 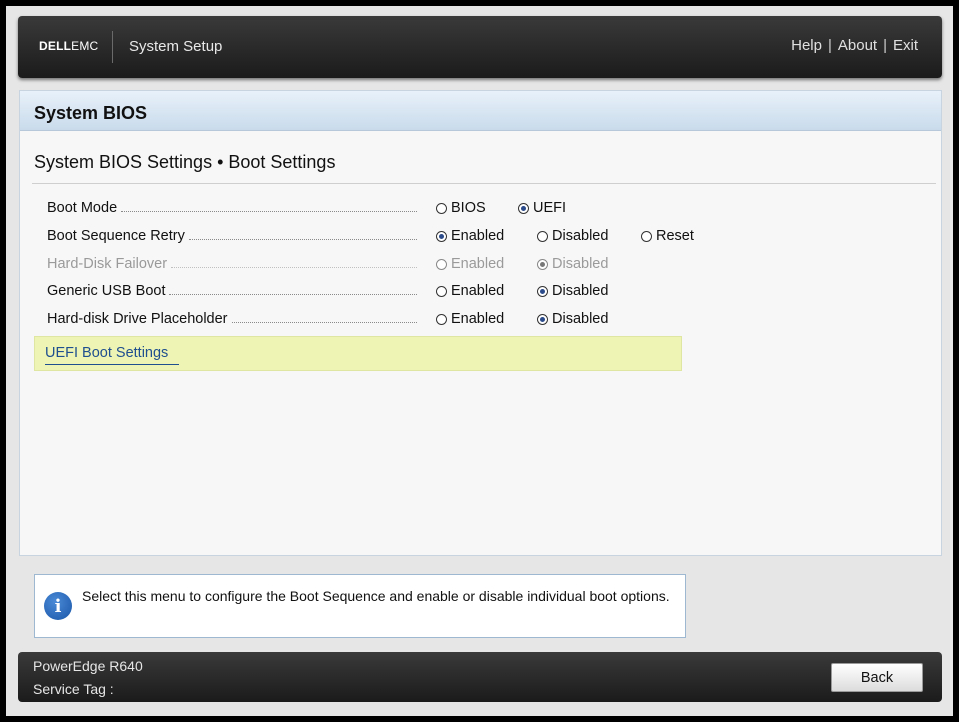 What do you see at coordinates (461, 208) in the screenshot?
I see `radio-boot-mode-bios: BIOS` at bounding box center [461, 208].